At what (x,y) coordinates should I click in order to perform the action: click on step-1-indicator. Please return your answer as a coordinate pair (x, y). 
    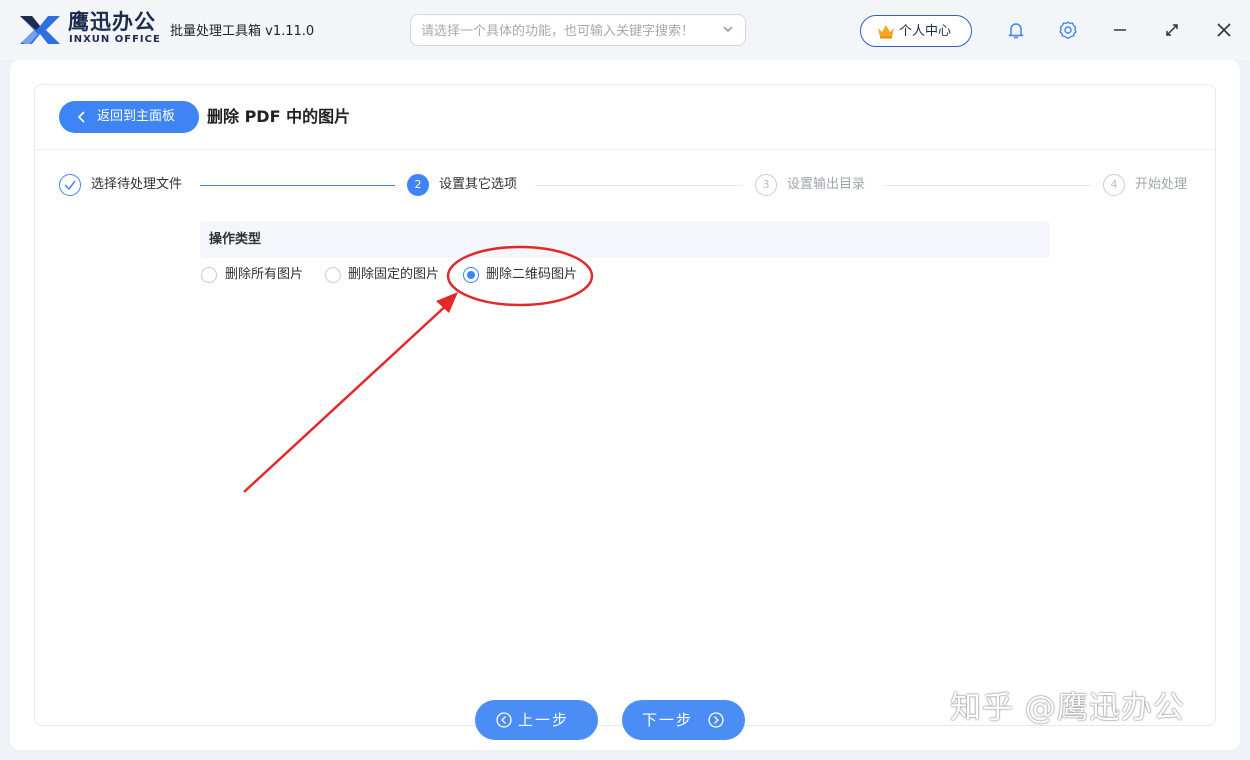
    Looking at the image, I should click on (70, 185).